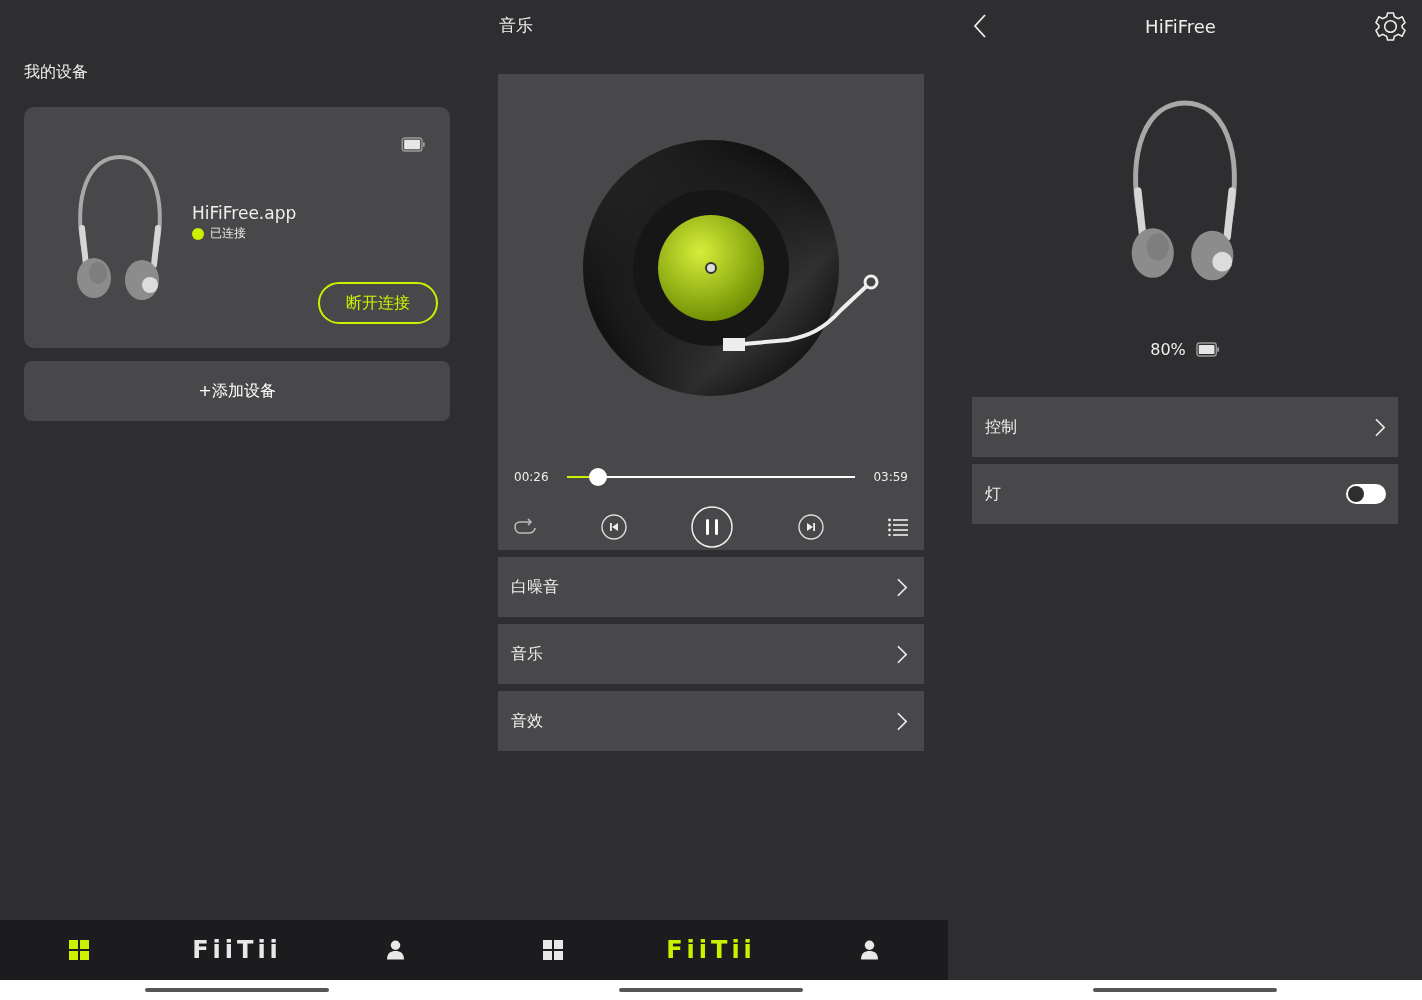 The width and height of the screenshot is (1422, 1000). I want to click on previous-button-icon, so click(613, 527).